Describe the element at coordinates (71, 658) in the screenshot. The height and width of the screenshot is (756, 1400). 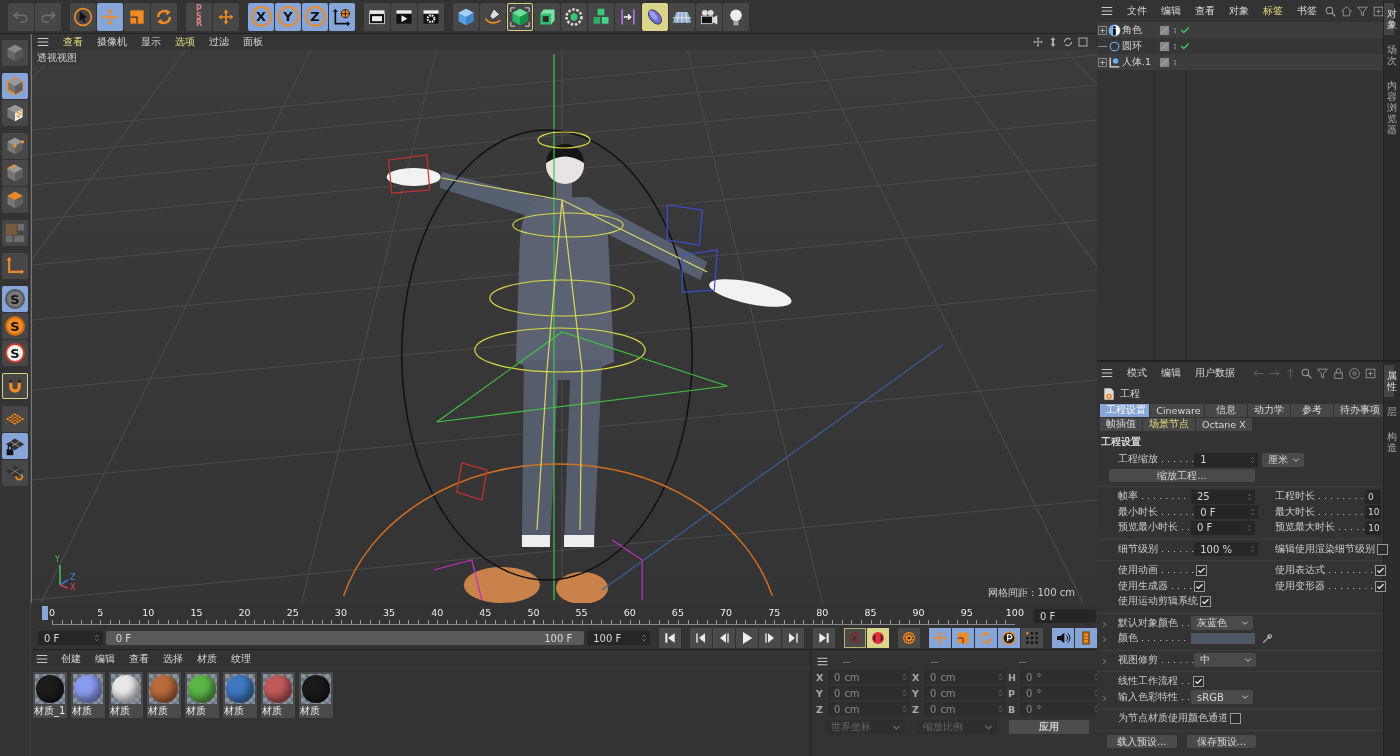
I see `menu-item: 创建` at that location.